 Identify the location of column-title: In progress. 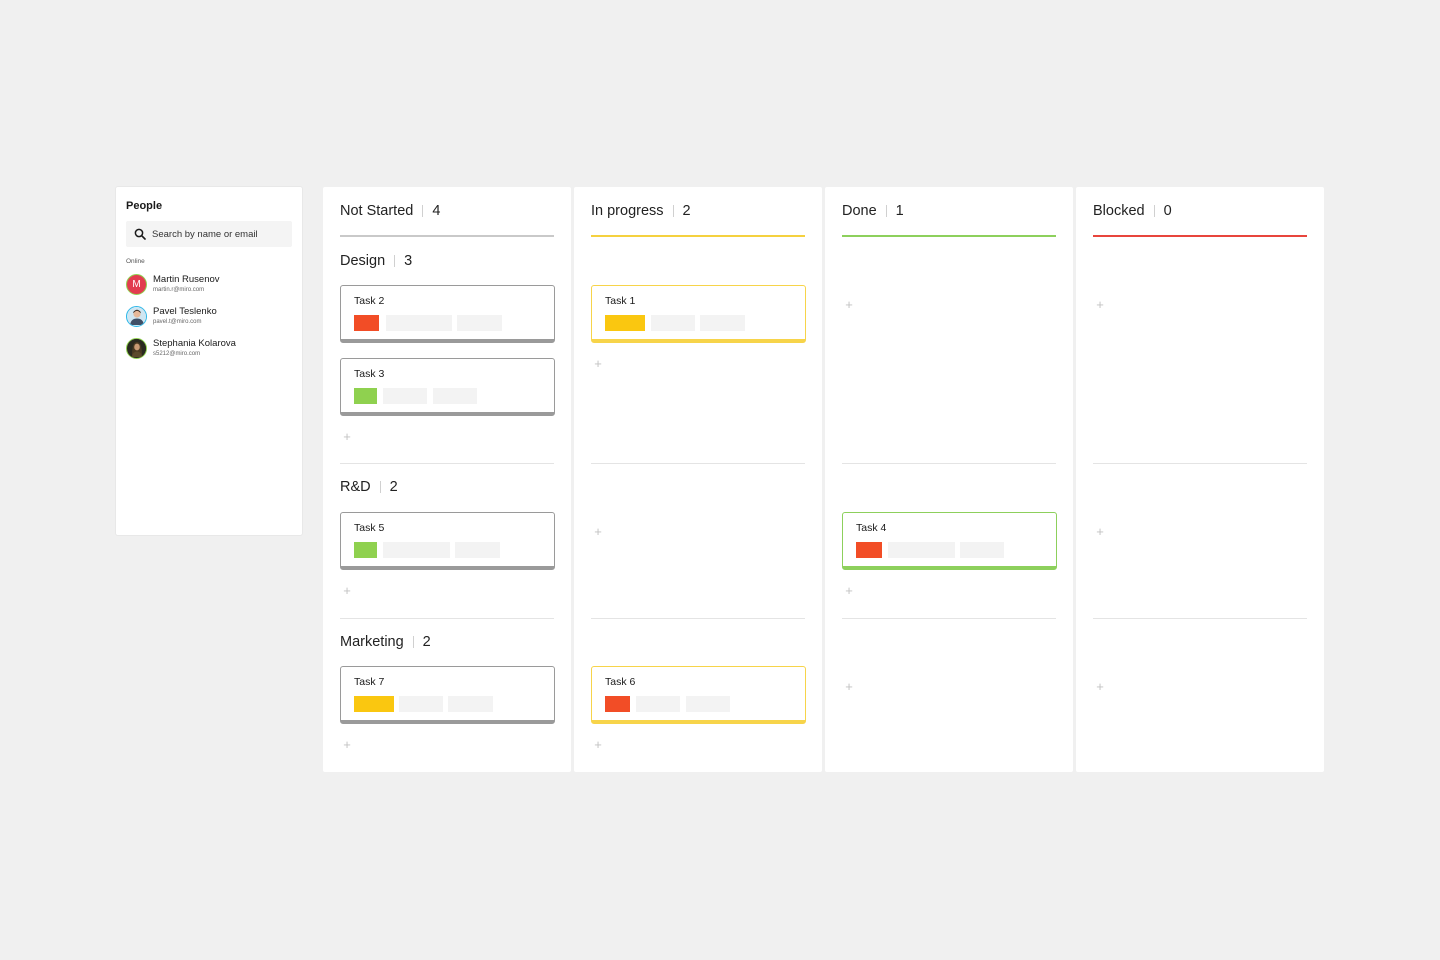
(627, 211).